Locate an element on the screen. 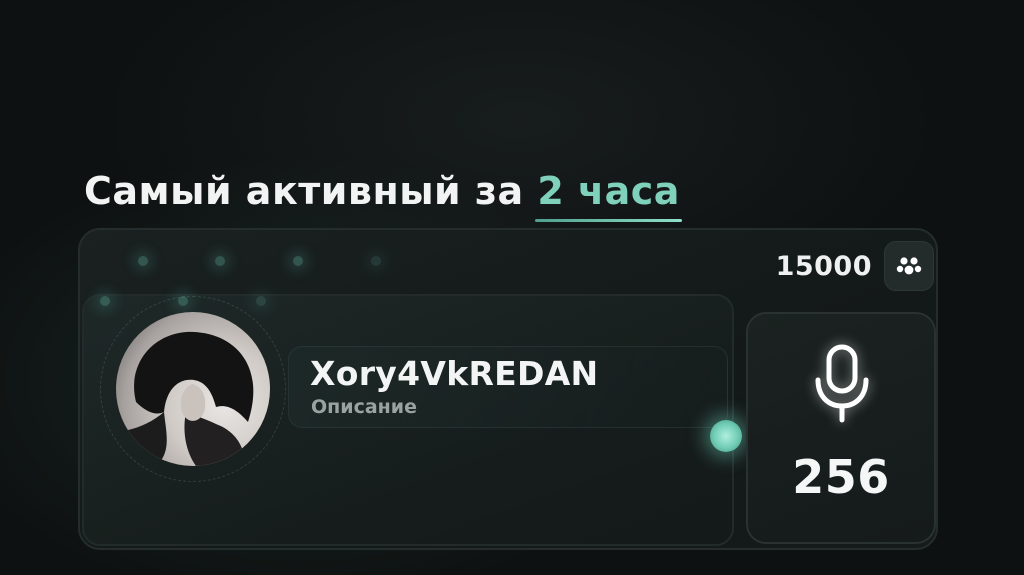 This screenshot has width=1024, height=575. avatar is located at coordinates (193, 389).